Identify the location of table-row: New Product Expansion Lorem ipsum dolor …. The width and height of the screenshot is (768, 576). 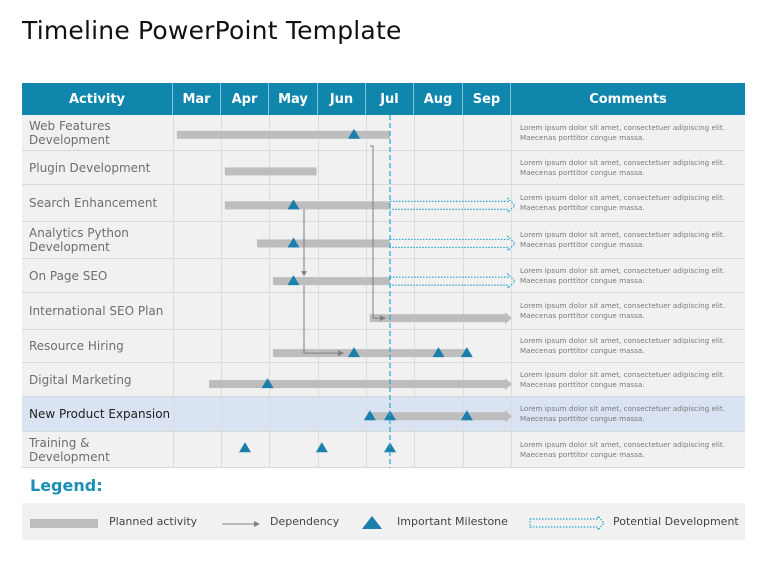
(383, 414).